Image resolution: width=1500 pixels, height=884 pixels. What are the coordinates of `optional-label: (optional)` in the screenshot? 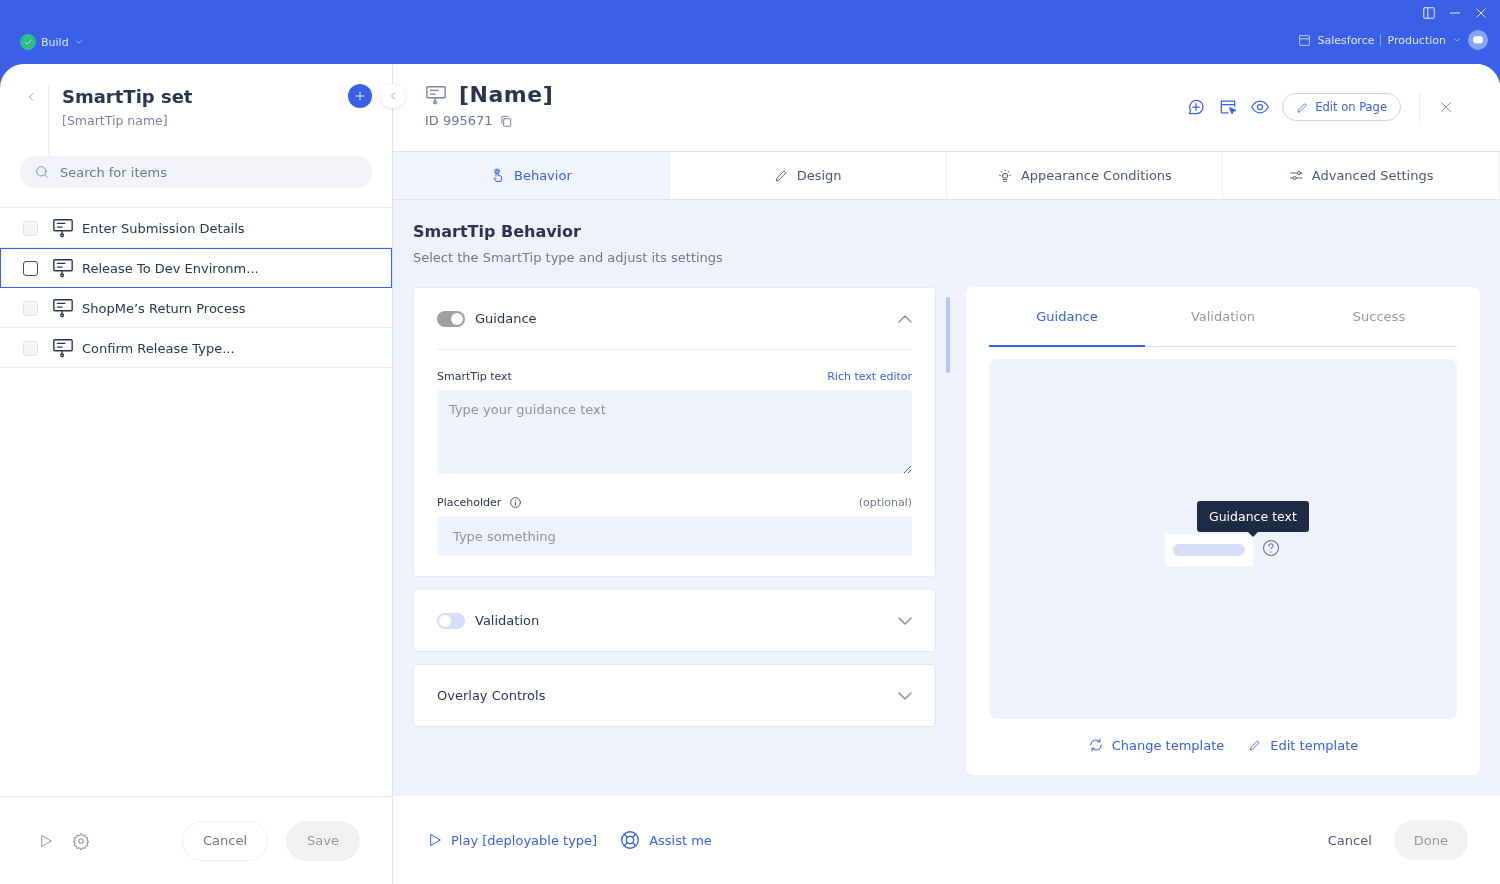 It's located at (885, 502).